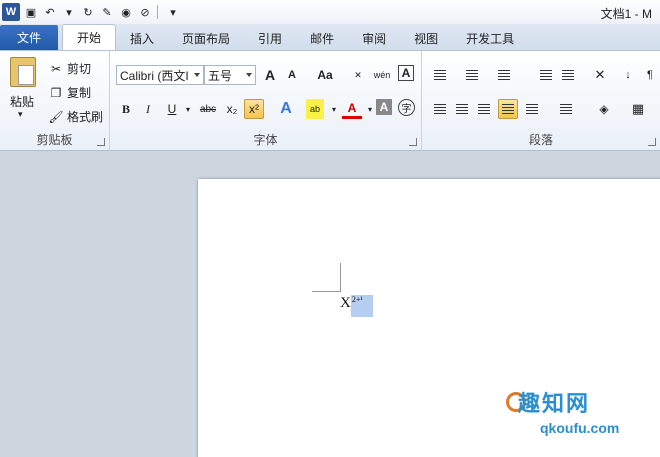 The width and height of the screenshot is (660, 457). I want to click on justify-icon, so click(508, 109).